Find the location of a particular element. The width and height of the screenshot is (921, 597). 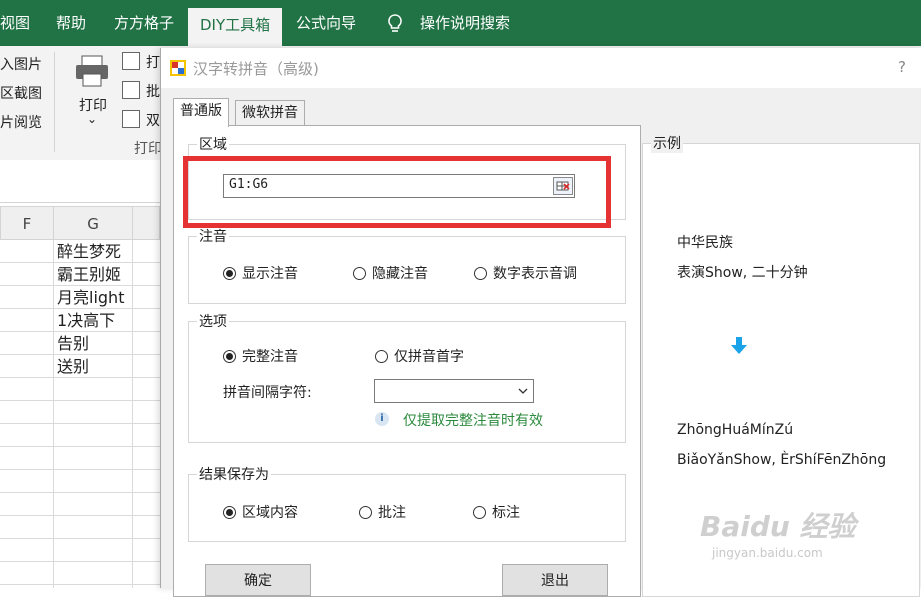

tab-diy-toolbox: DIY工具箱 is located at coordinates (235, 27).